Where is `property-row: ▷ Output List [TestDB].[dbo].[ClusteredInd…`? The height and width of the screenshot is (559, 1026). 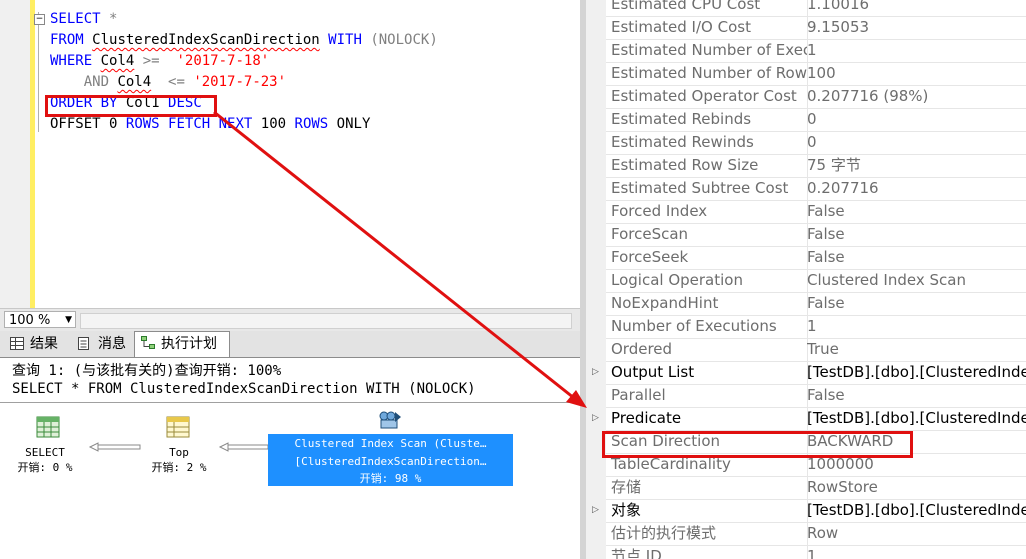 property-row: ▷ Output List [TestDB].[dbo].[ClusteredInd… is located at coordinates (809, 373).